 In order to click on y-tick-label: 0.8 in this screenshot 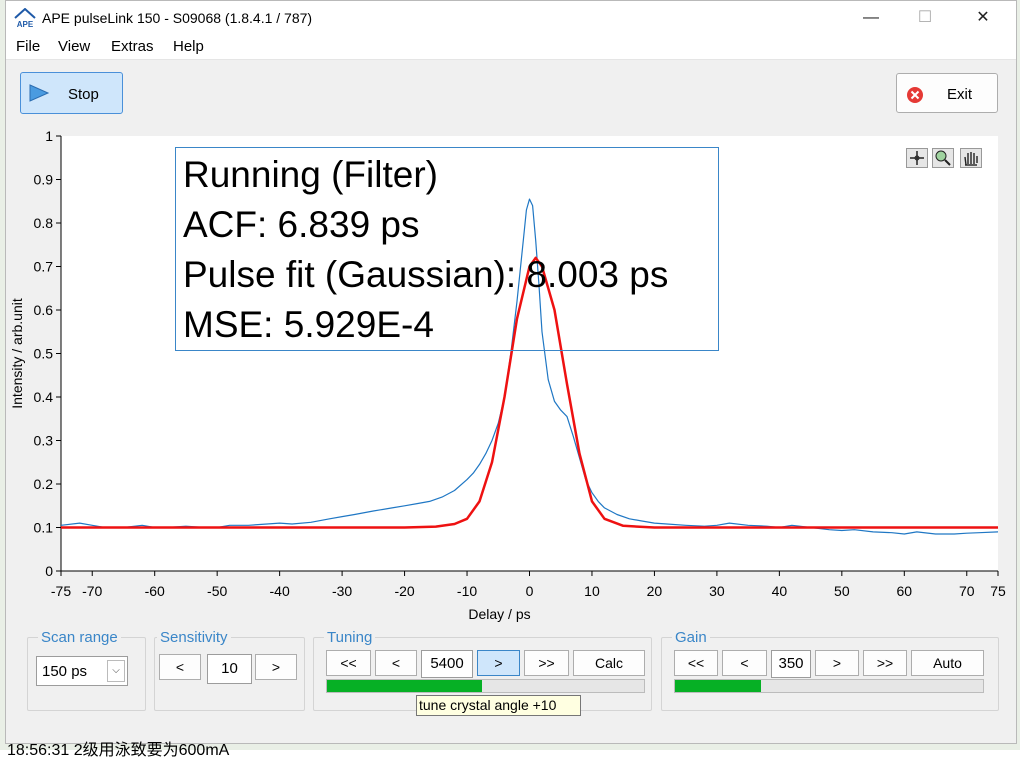, I will do `click(44, 223)`.